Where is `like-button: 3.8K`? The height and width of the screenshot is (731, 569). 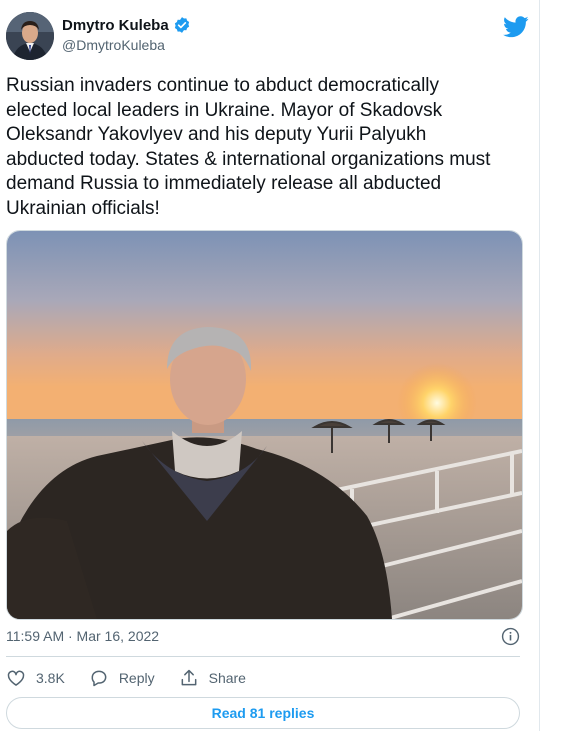 like-button: 3.8K is located at coordinates (35, 678).